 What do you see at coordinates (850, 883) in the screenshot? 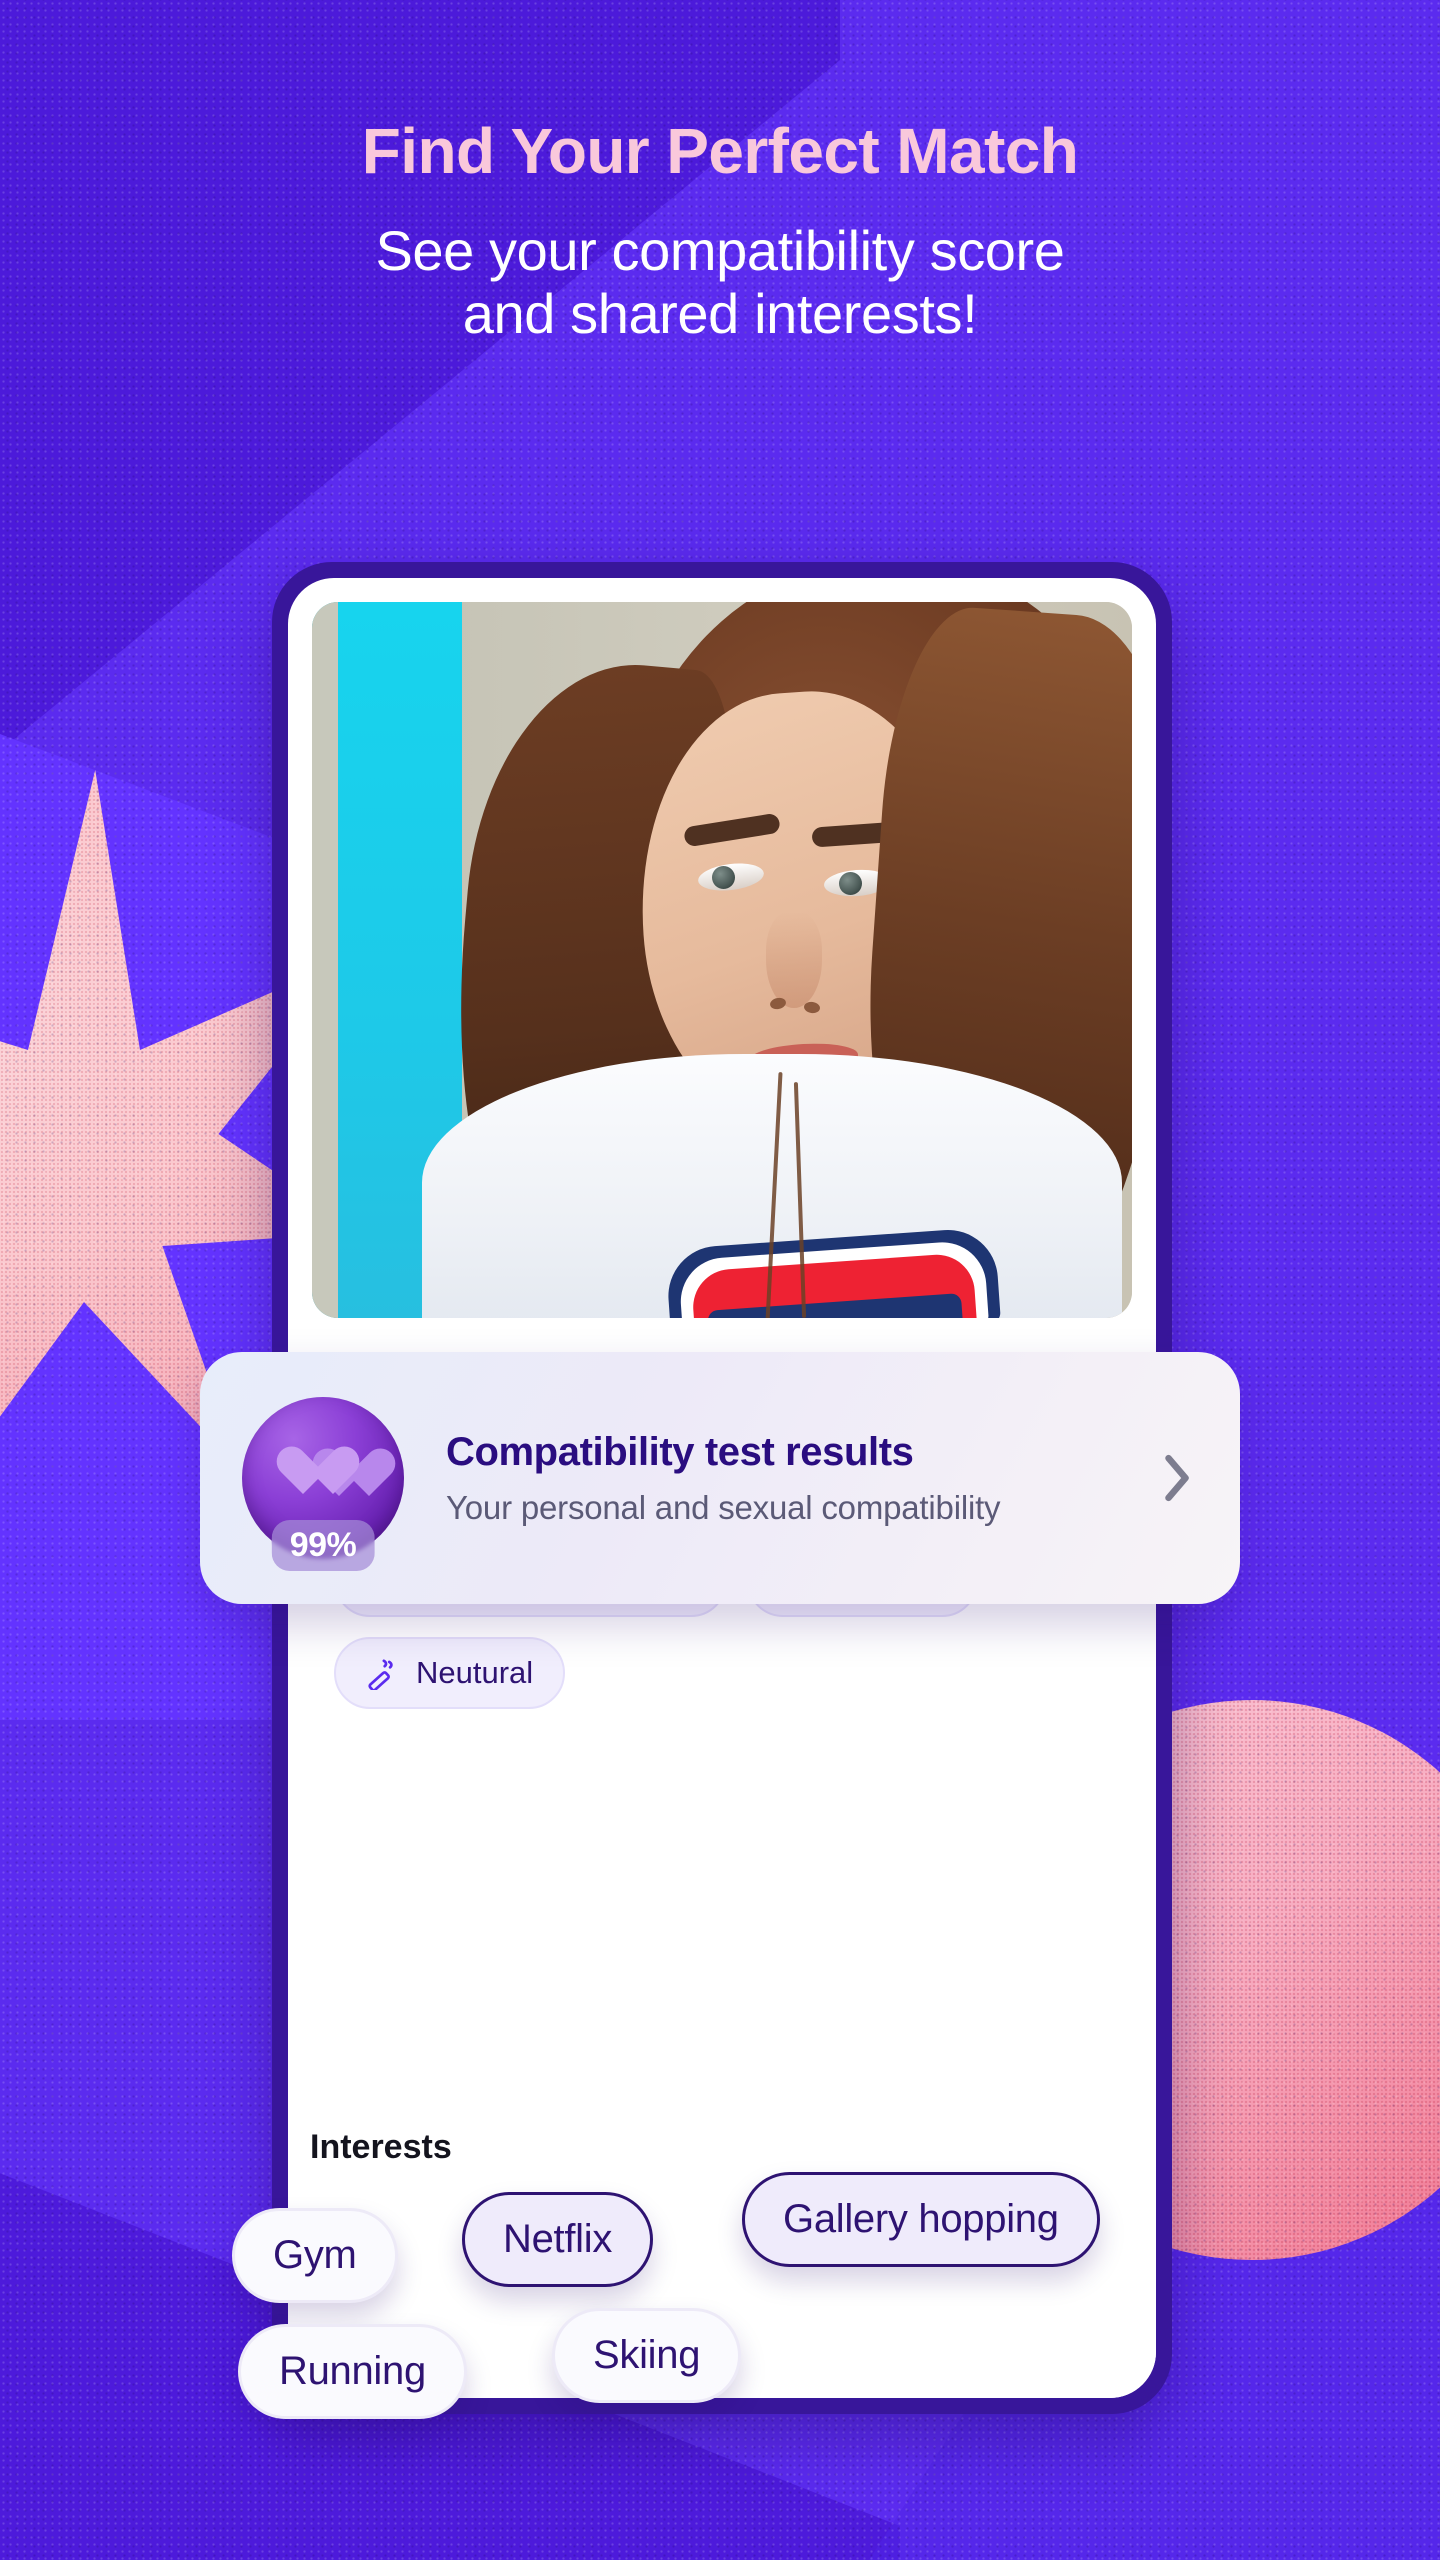
I see `photo-iris-right` at bounding box center [850, 883].